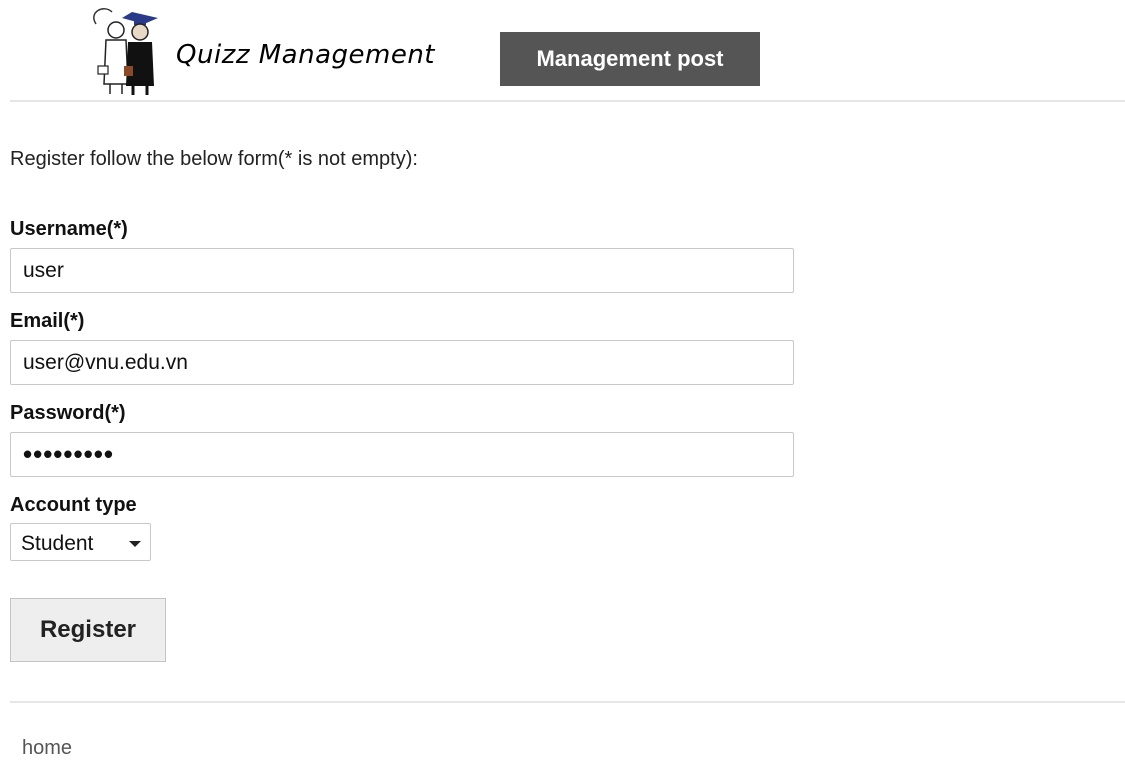 The image size is (1125, 760). Describe the element at coordinates (402, 454) in the screenshot. I see `password-input` at that location.